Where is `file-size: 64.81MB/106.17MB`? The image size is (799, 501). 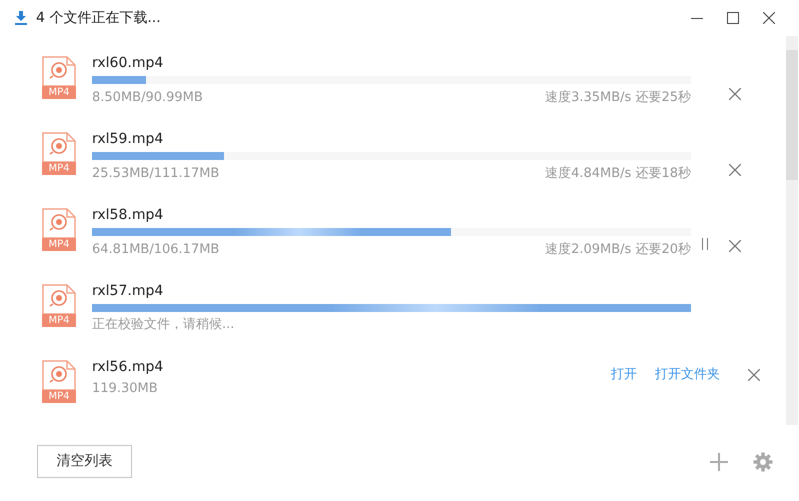 file-size: 64.81MB/106.17MB is located at coordinates (156, 249).